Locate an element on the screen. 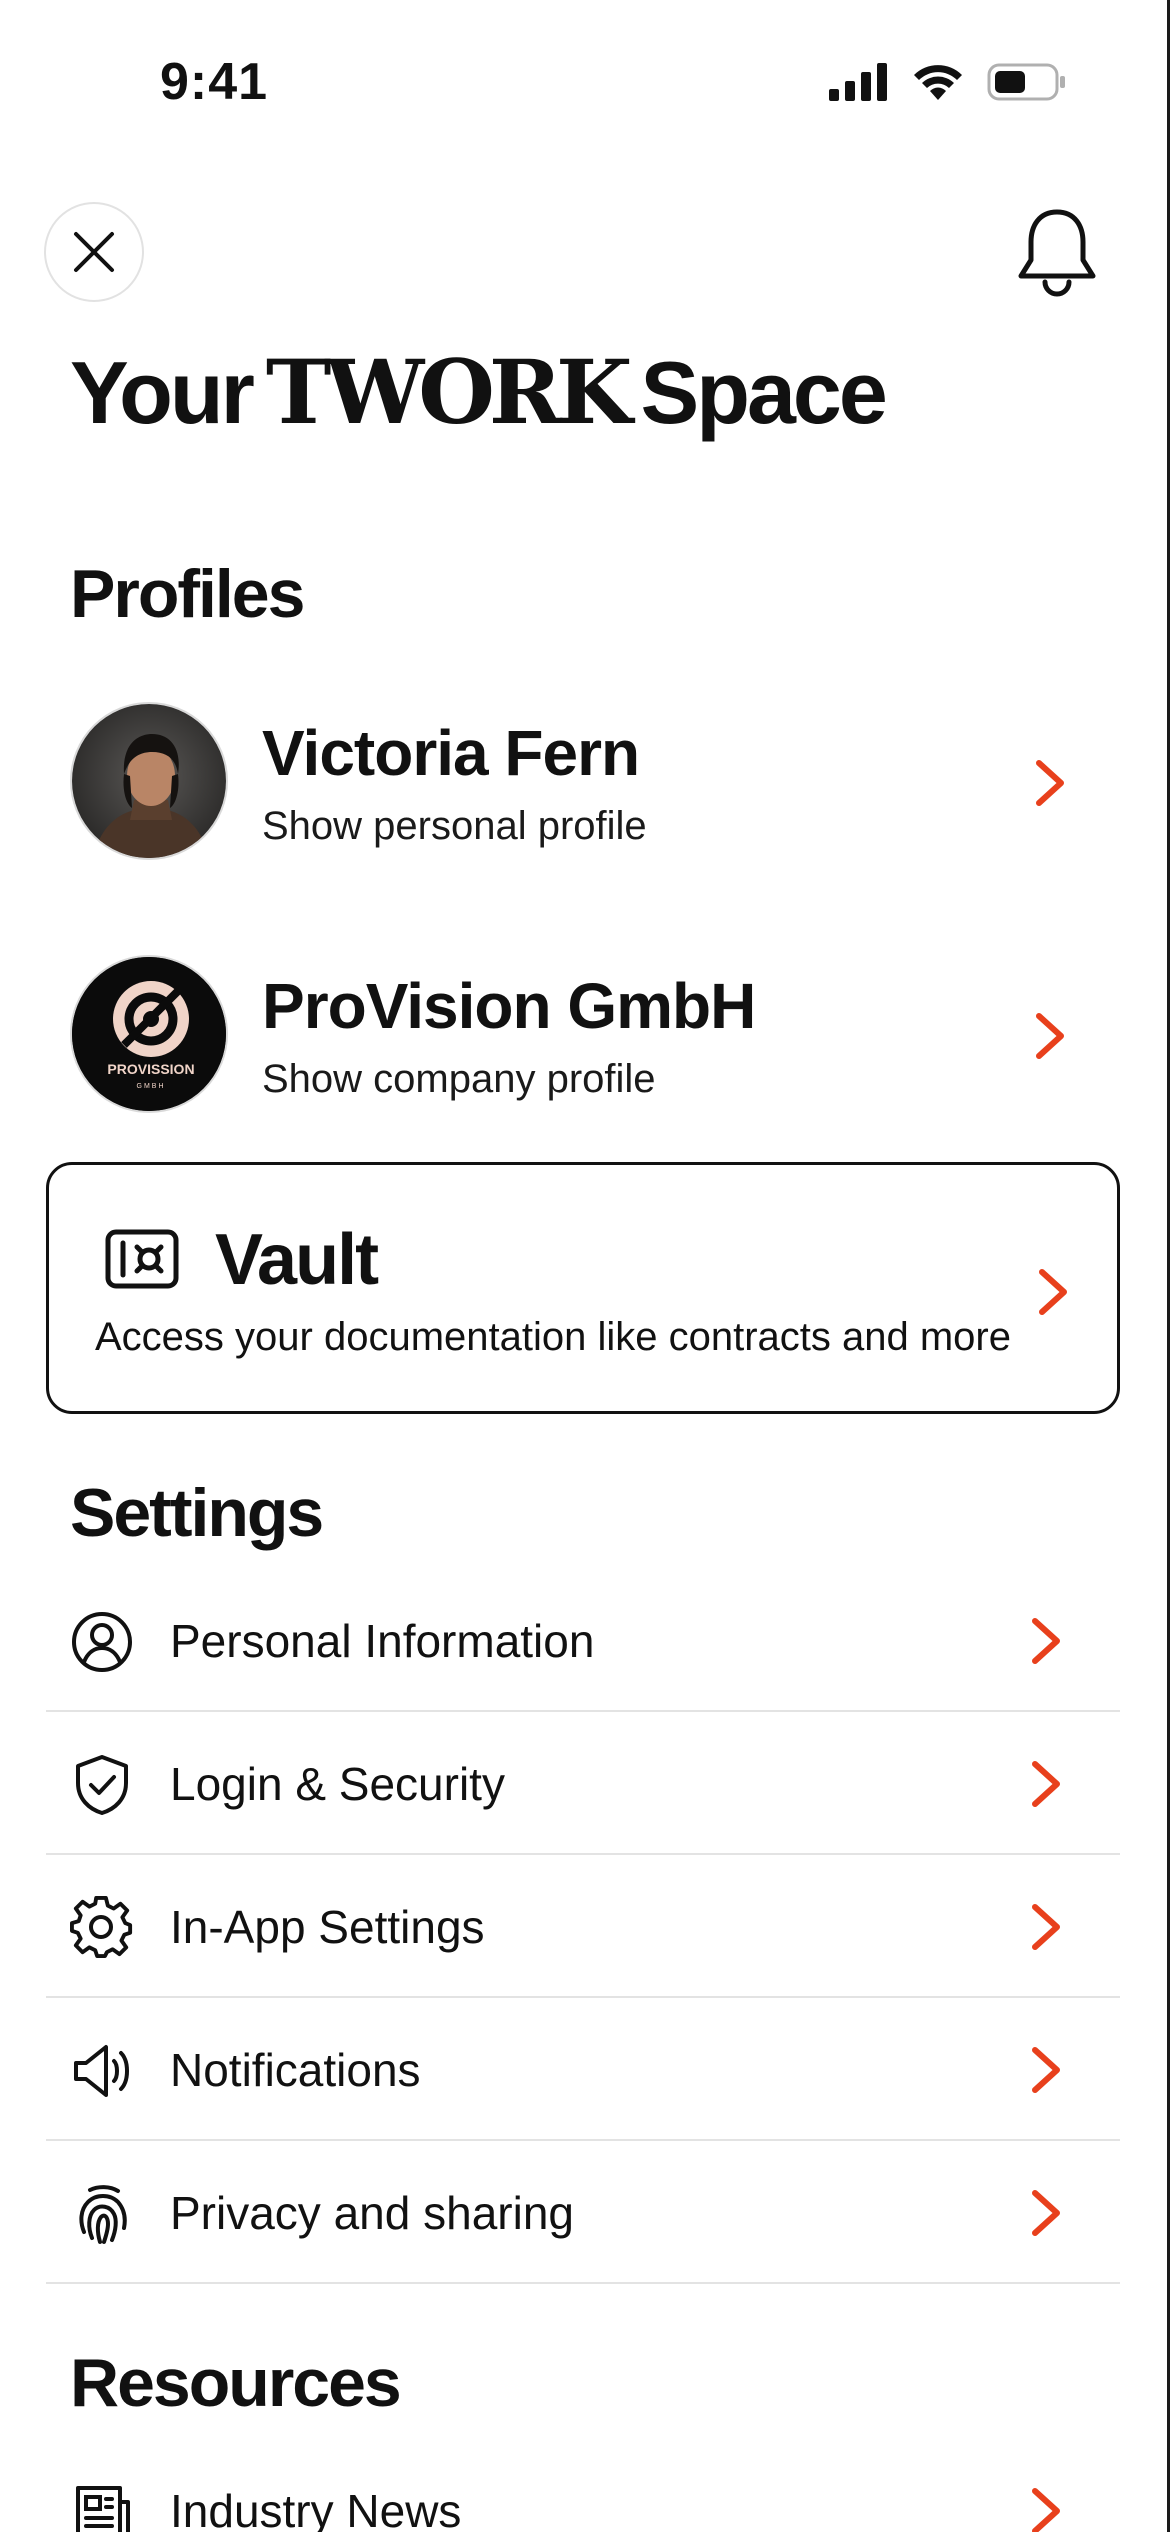 The image size is (1170, 2532). settings-item-label: Notifications is located at coordinates (295, 2070).